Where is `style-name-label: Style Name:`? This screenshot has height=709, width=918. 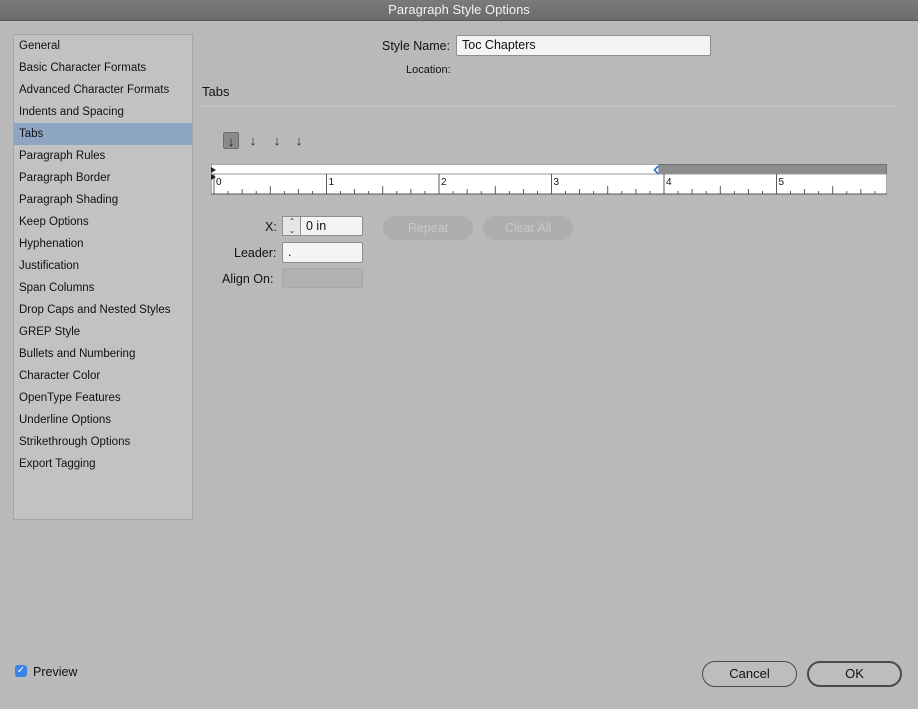 style-name-label: Style Name: is located at coordinates (416, 46).